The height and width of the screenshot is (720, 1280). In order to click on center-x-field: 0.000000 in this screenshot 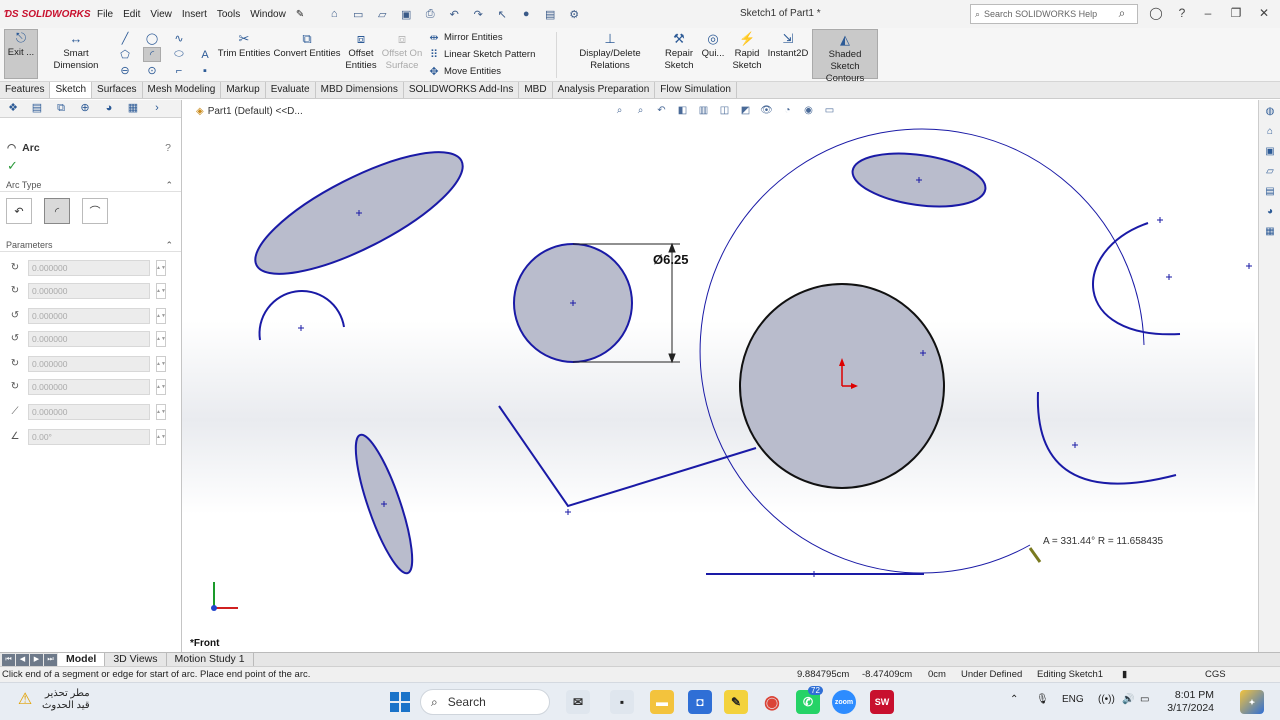, I will do `click(89, 267)`.